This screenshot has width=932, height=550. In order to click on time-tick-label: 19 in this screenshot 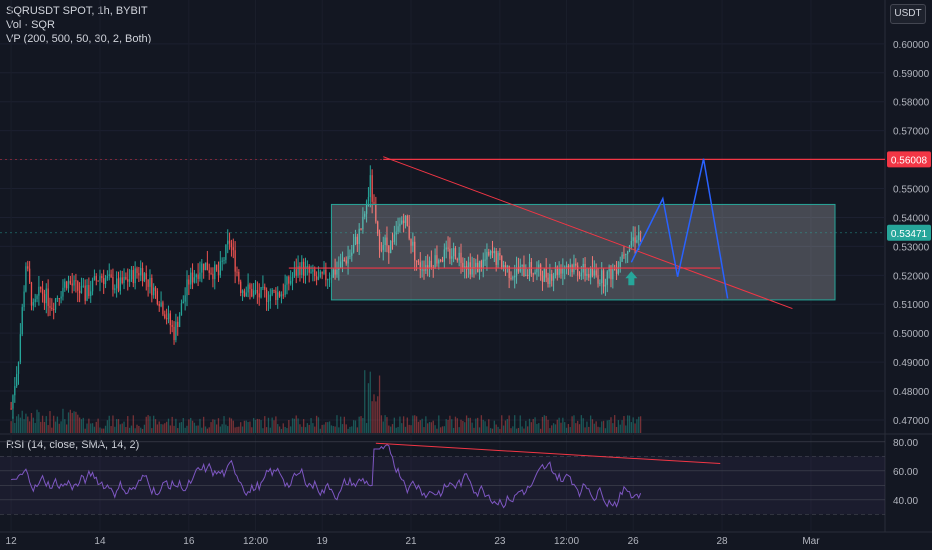, I will do `click(323, 541)`.